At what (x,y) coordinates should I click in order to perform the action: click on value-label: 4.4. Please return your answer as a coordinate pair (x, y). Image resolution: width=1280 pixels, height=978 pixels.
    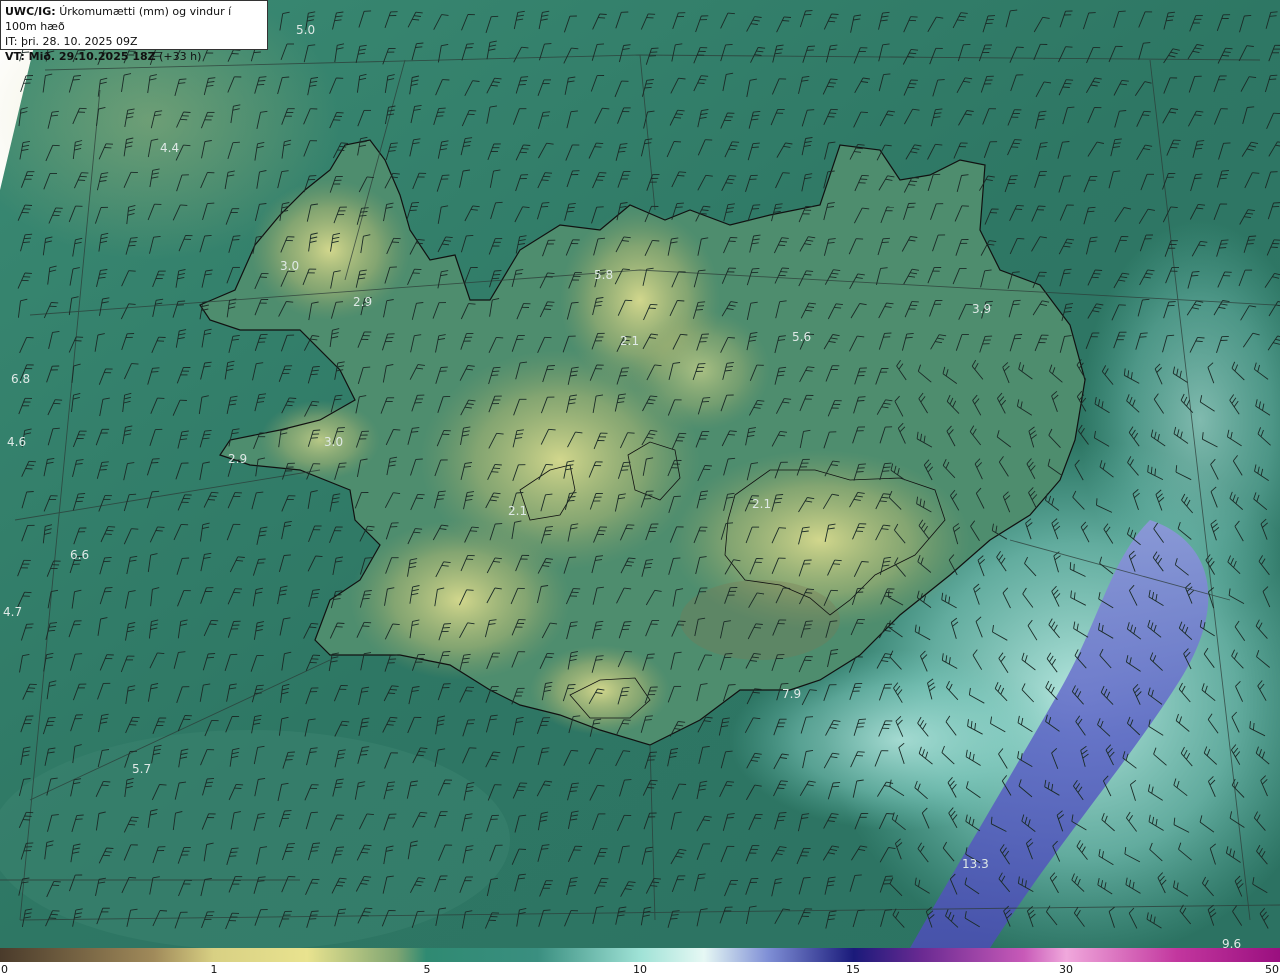
    Looking at the image, I should click on (169, 148).